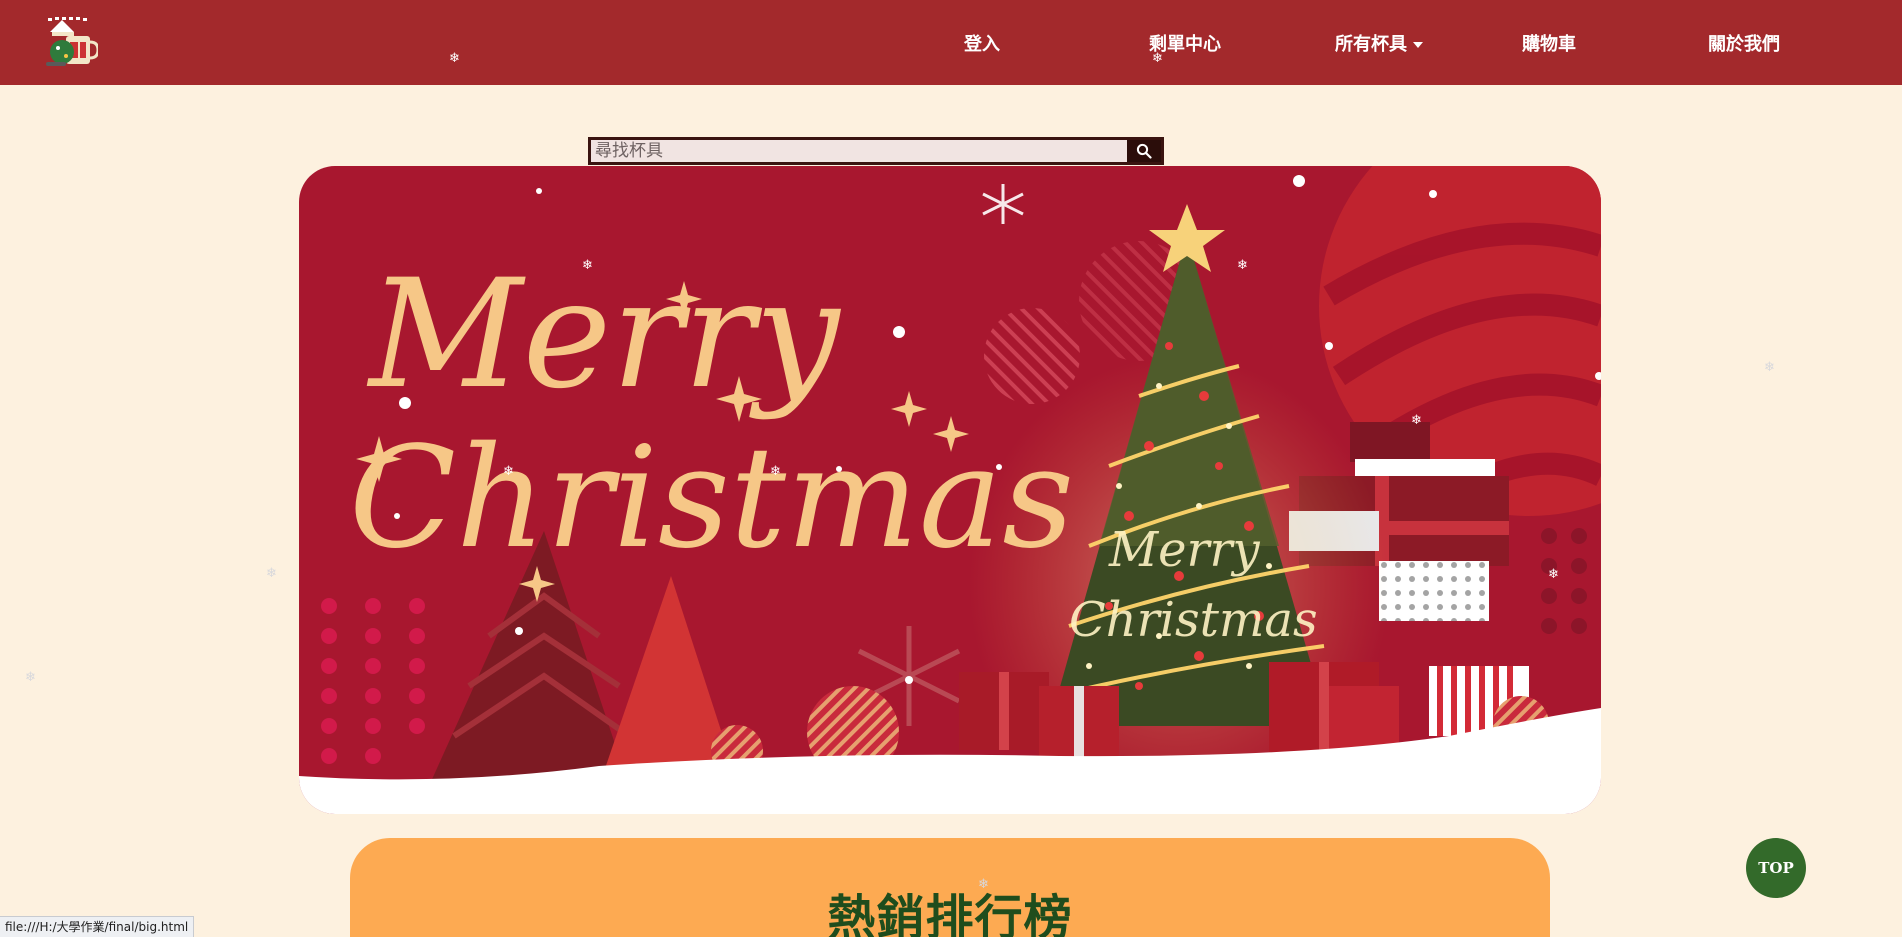 This screenshot has width=1902, height=937. What do you see at coordinates (1776, 868) in the screenshot?
I see `back-to-top-button: TOP` at bounding box center [1776, 868].